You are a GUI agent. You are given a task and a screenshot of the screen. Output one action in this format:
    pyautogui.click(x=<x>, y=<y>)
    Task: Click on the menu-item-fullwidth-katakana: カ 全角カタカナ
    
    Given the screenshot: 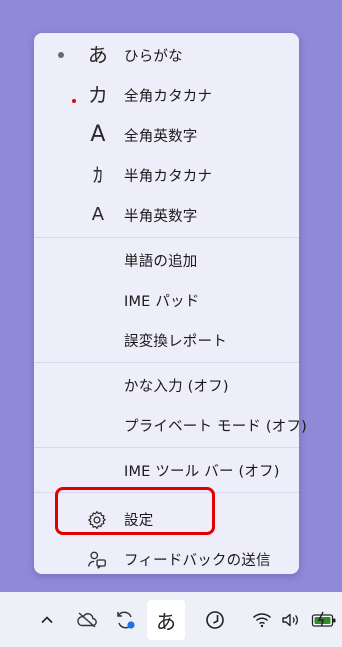 What is the action you would take?
    pyautogui.click(x=166, y=95)
    